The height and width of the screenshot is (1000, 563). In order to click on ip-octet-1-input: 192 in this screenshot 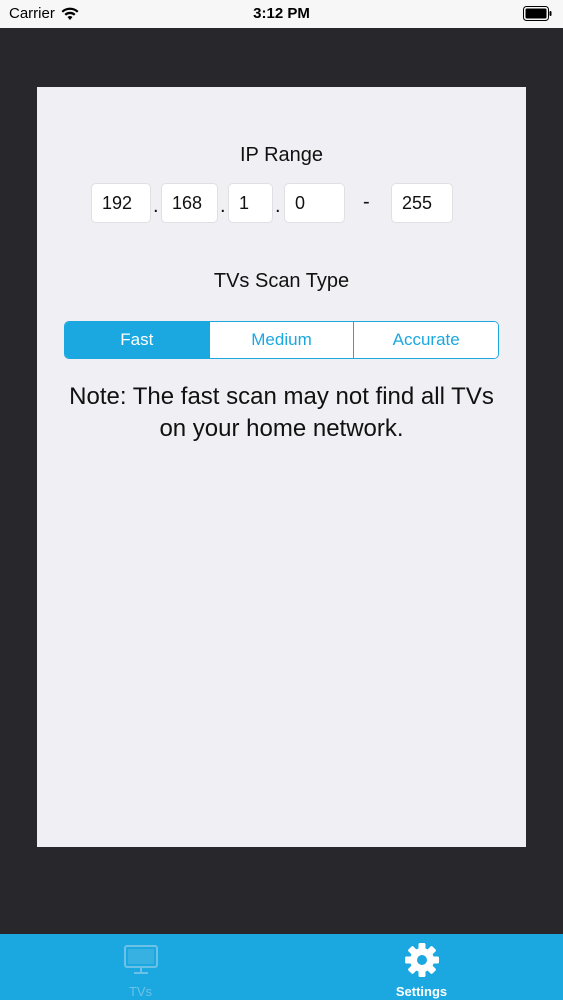, I will do `click(121, 203)`.